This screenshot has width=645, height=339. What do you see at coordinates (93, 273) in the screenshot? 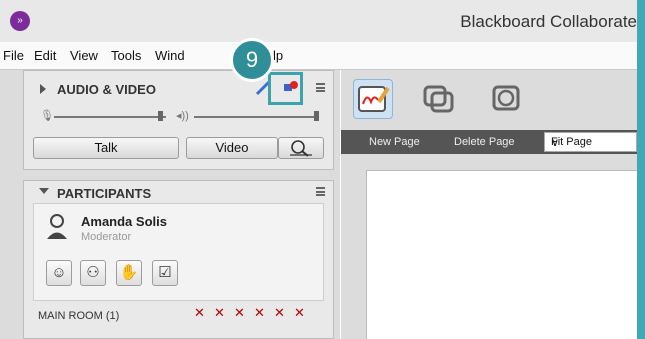
I see `profile-button: ⚇` at bounding box center [93, 273].